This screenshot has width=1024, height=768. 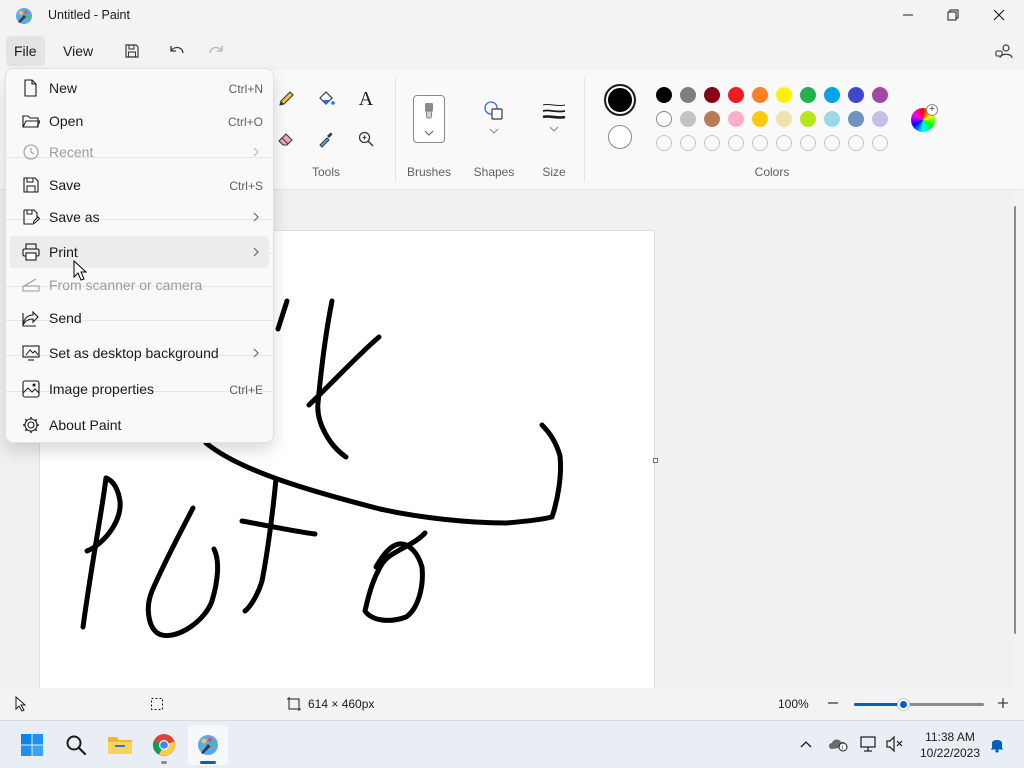 What do you see at coordinates (833, 703) in the screenshot?
I see `zoom-out-button` at bounding box center [833, 703].